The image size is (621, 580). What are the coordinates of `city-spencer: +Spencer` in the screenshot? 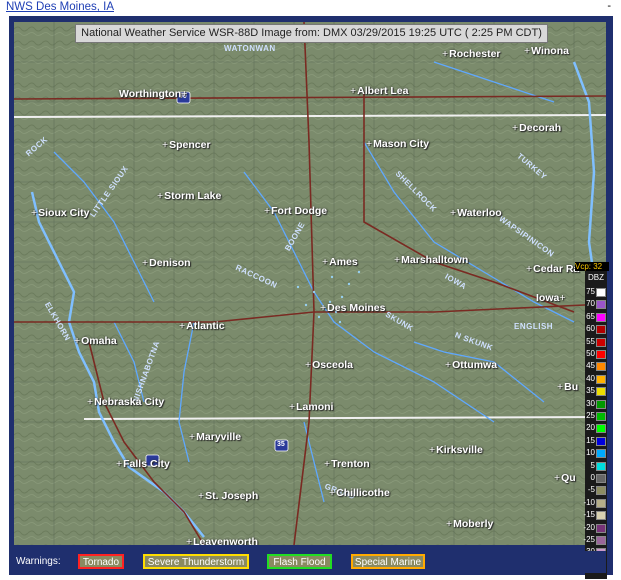 It's located at (186, 145).